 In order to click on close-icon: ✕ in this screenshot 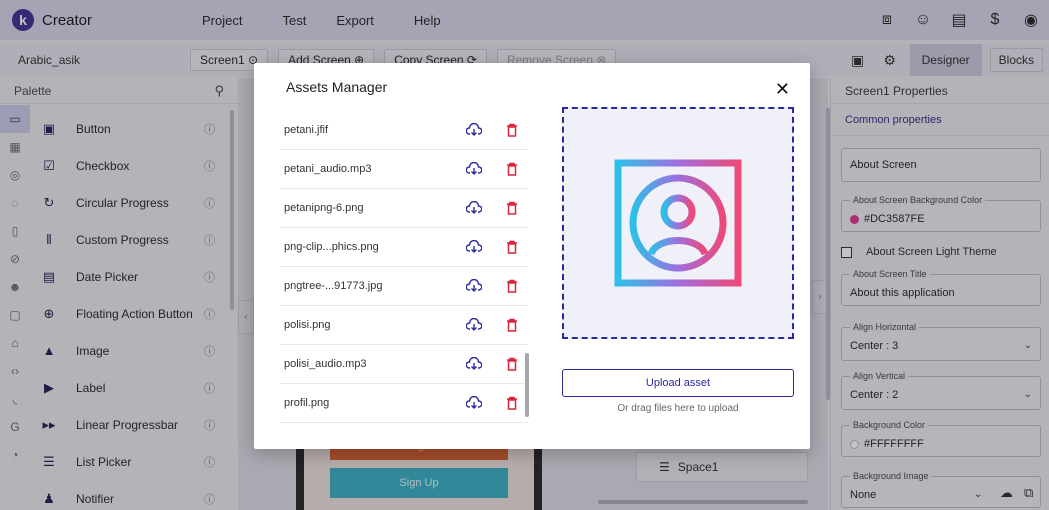, I will do `click(782, 89)`.